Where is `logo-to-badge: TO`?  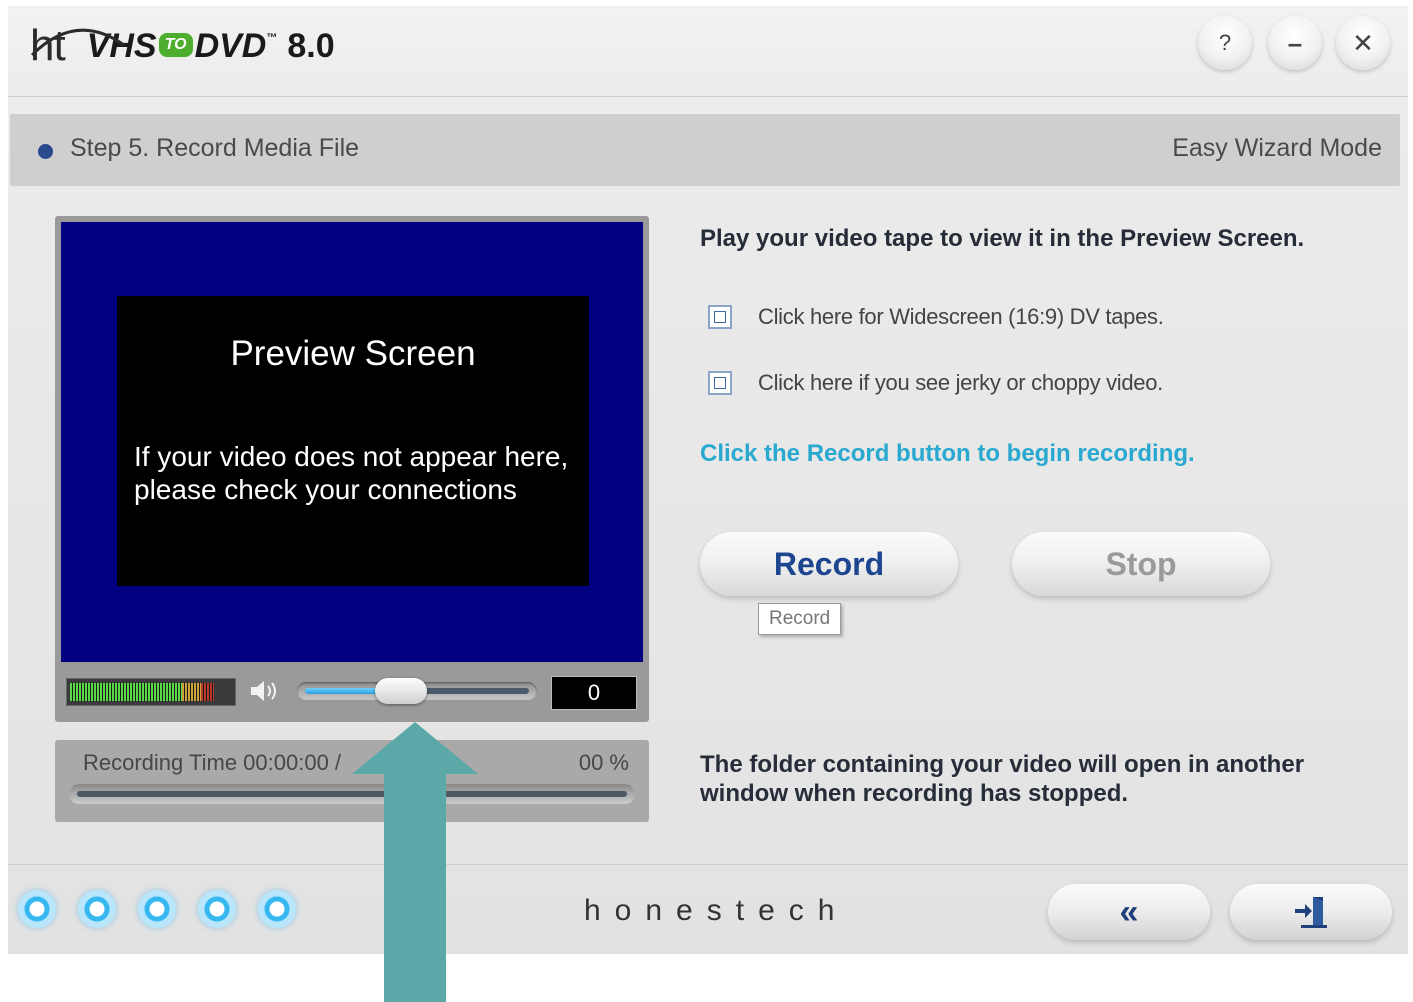 logo-to-badge: TO is located at coordinates (175, 45).